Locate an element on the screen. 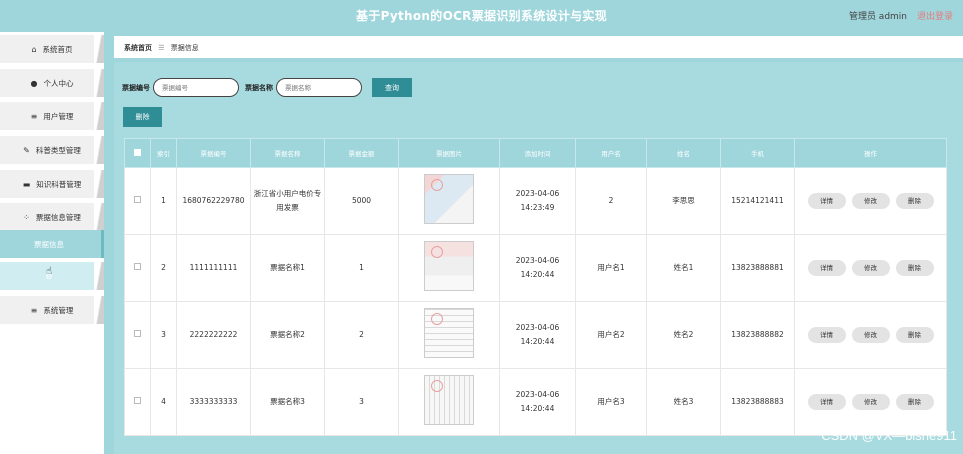 Image resolution: width=963 pixels, height=454 pixels. column-header: 添加时间 is located at coordinates (537, 153).